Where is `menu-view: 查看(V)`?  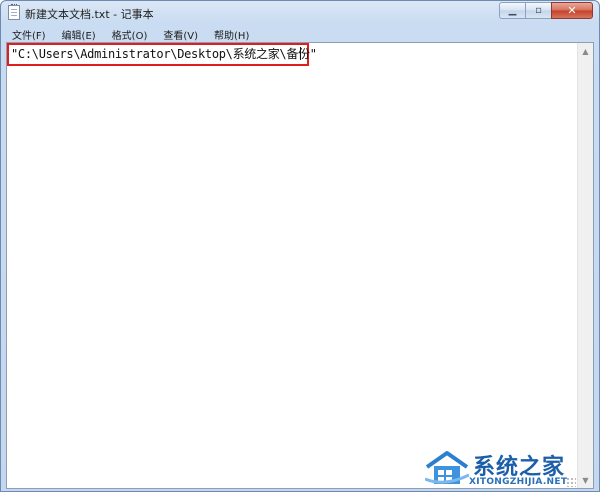
menu-view: 查看(V) is located at coordinates (180, 34).